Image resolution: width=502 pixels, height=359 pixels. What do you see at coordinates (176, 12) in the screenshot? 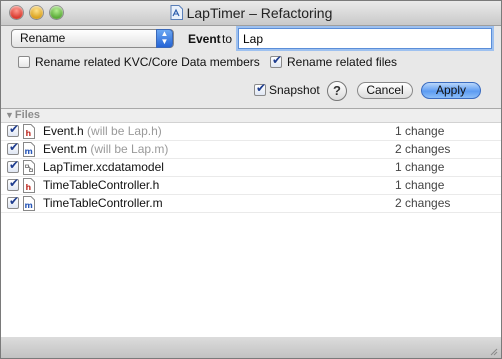
I see `project-document-icon` at bounding box center [176, 12].